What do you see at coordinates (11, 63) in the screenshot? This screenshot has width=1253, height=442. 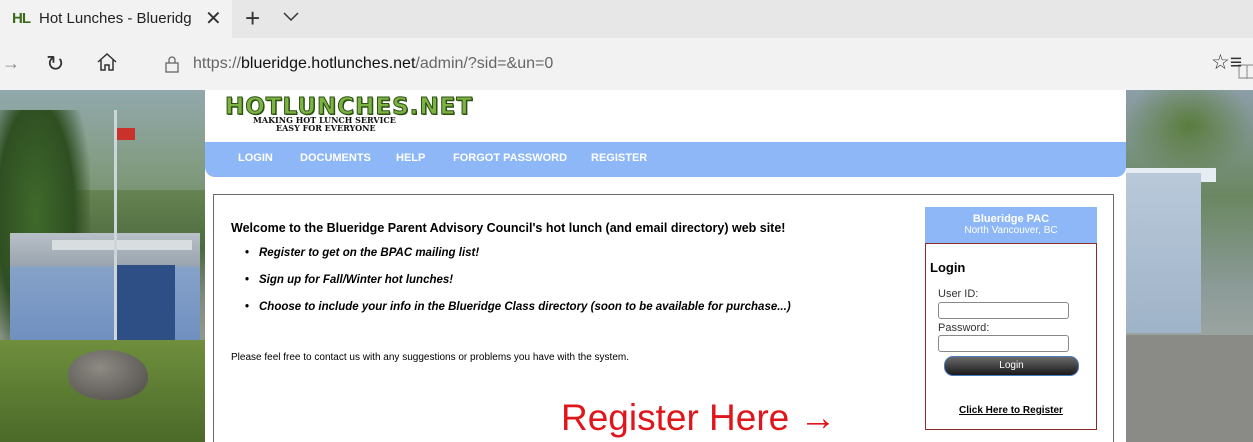 I see `forward-icon: →` at bounding box center [11, 63].